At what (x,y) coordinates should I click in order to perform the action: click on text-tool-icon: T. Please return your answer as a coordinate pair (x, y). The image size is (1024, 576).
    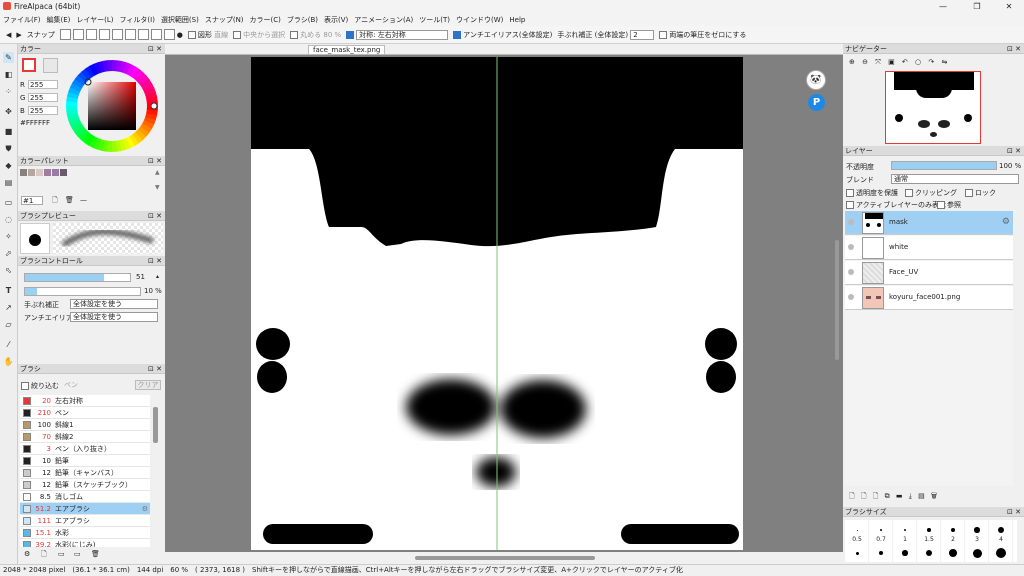
    Looking at the image, I should click on (8, 290).